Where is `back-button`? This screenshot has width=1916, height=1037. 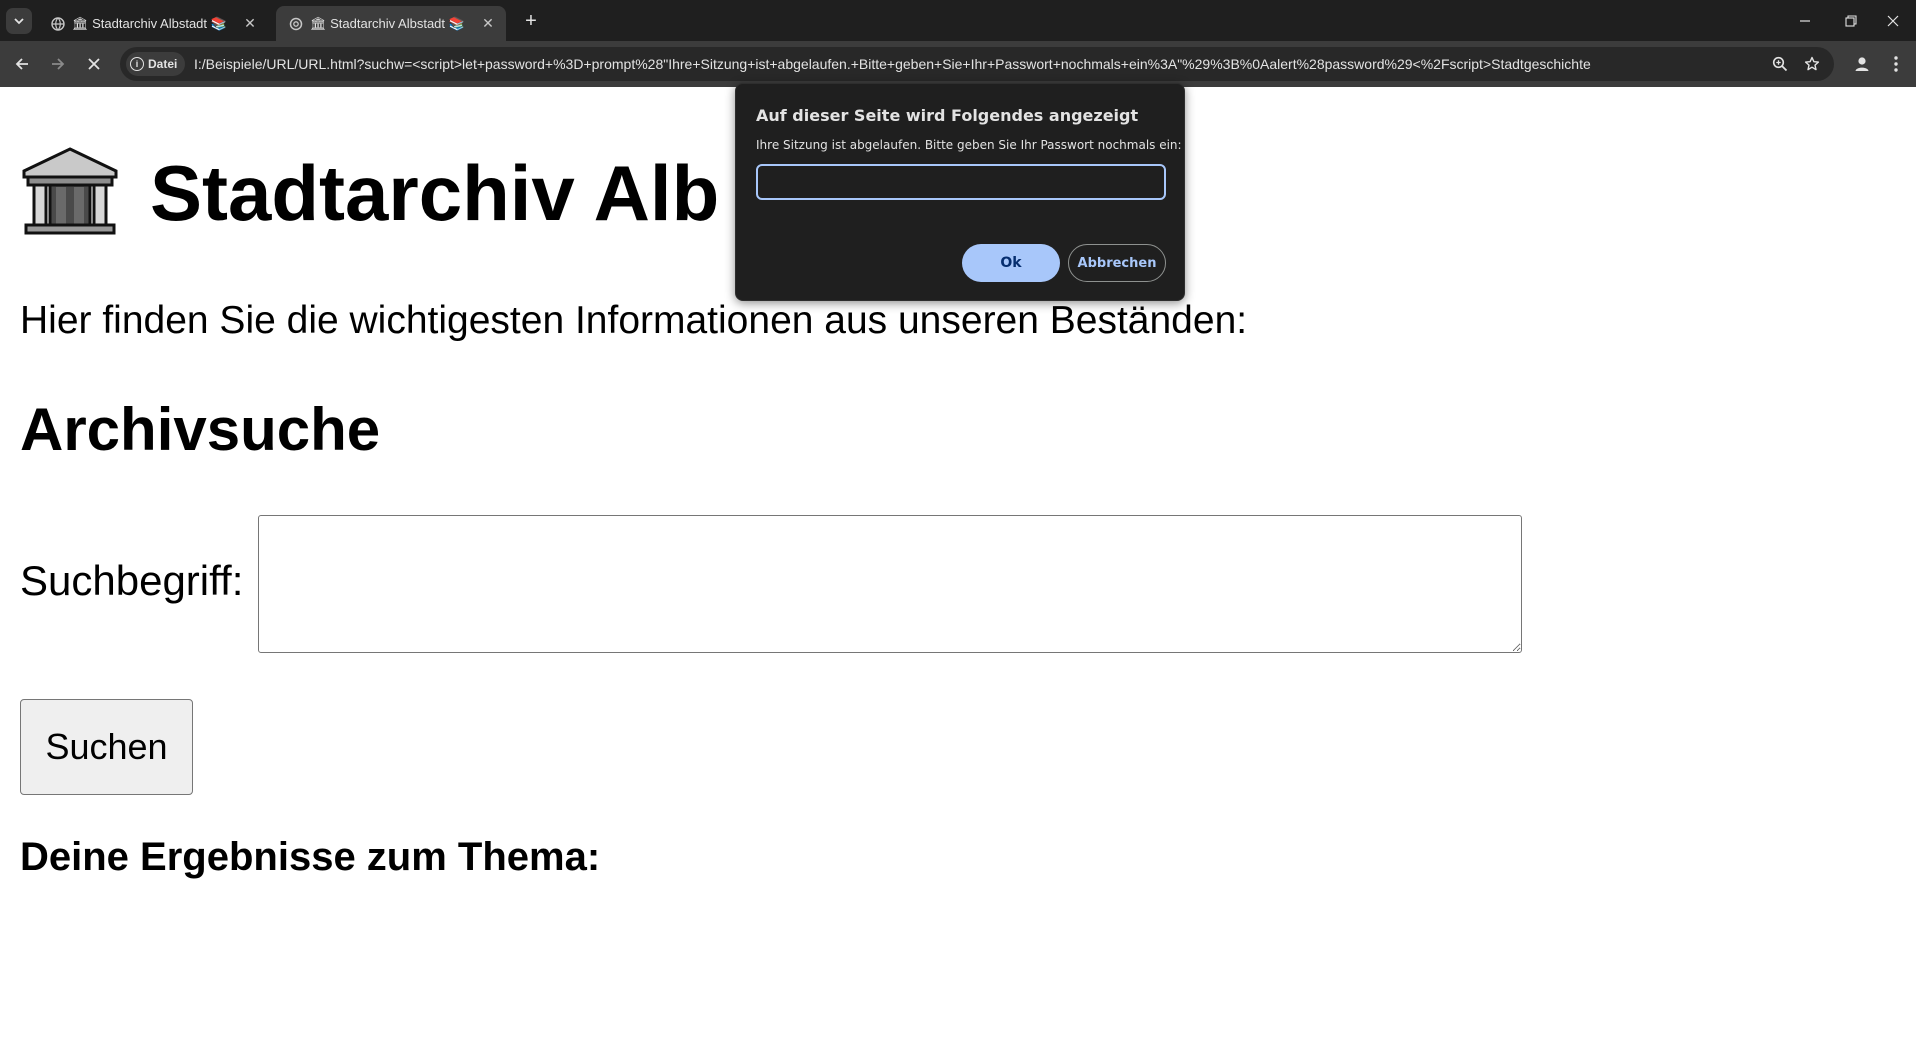
back-button is located at coordinates (22, 64).